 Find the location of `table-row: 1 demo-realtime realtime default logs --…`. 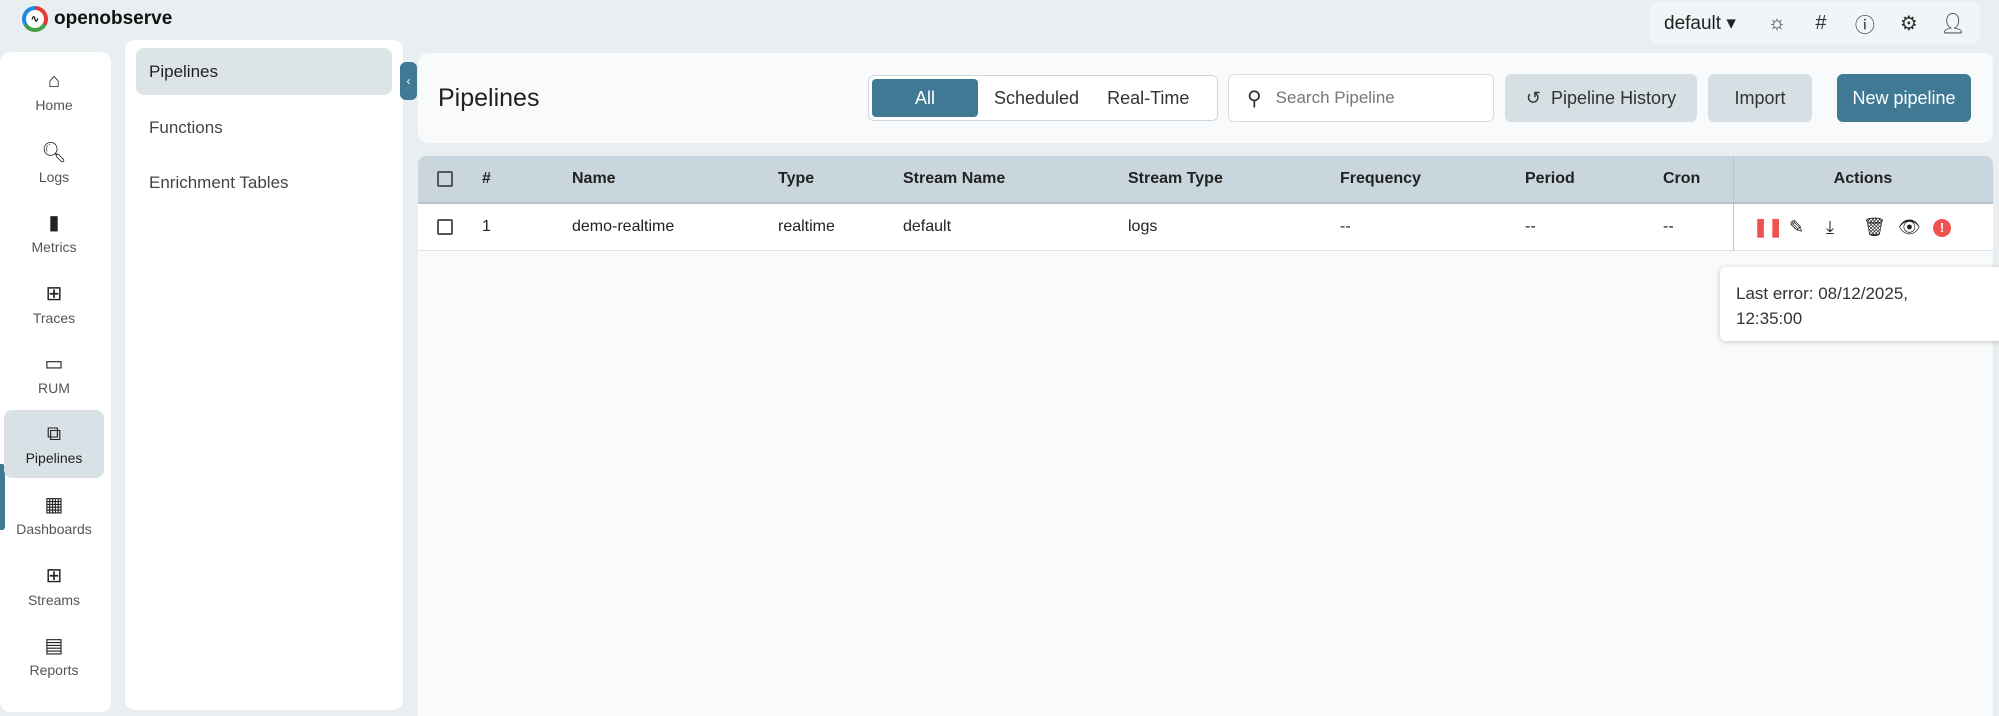

table-row: 1 demo-realtime realtime default logs --… is located at coordinates (1205, 227).